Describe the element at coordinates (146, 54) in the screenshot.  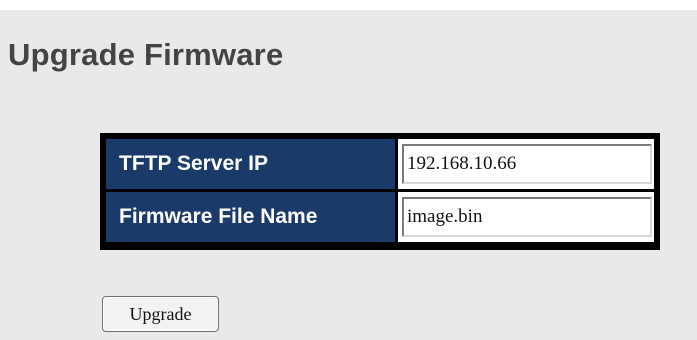
I see `page-title: Upgrade Firmware` at that location.